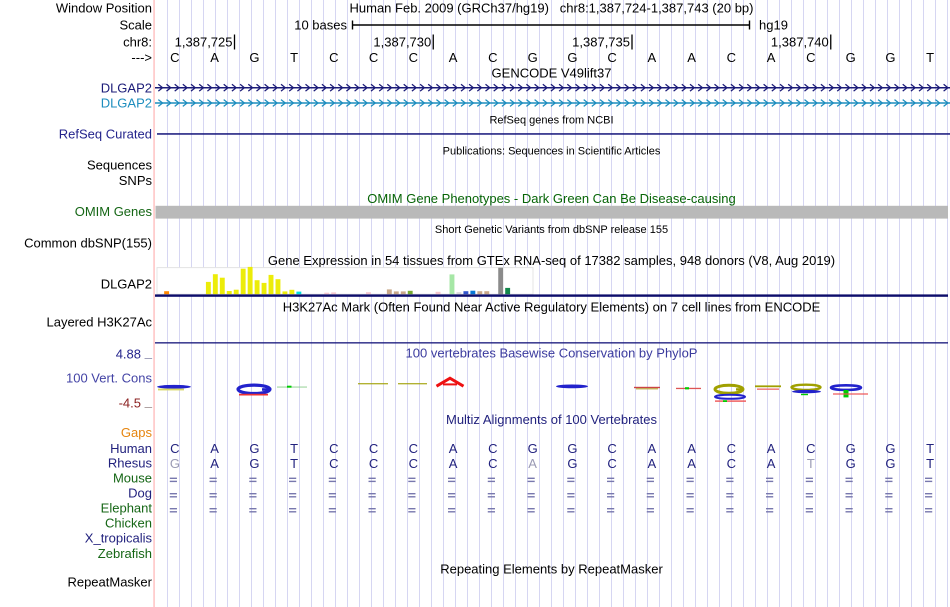 The width and height of the screenshot is (950, 607). I want to click on svg-text: 100 Vert. Cons, so click(109, 378).